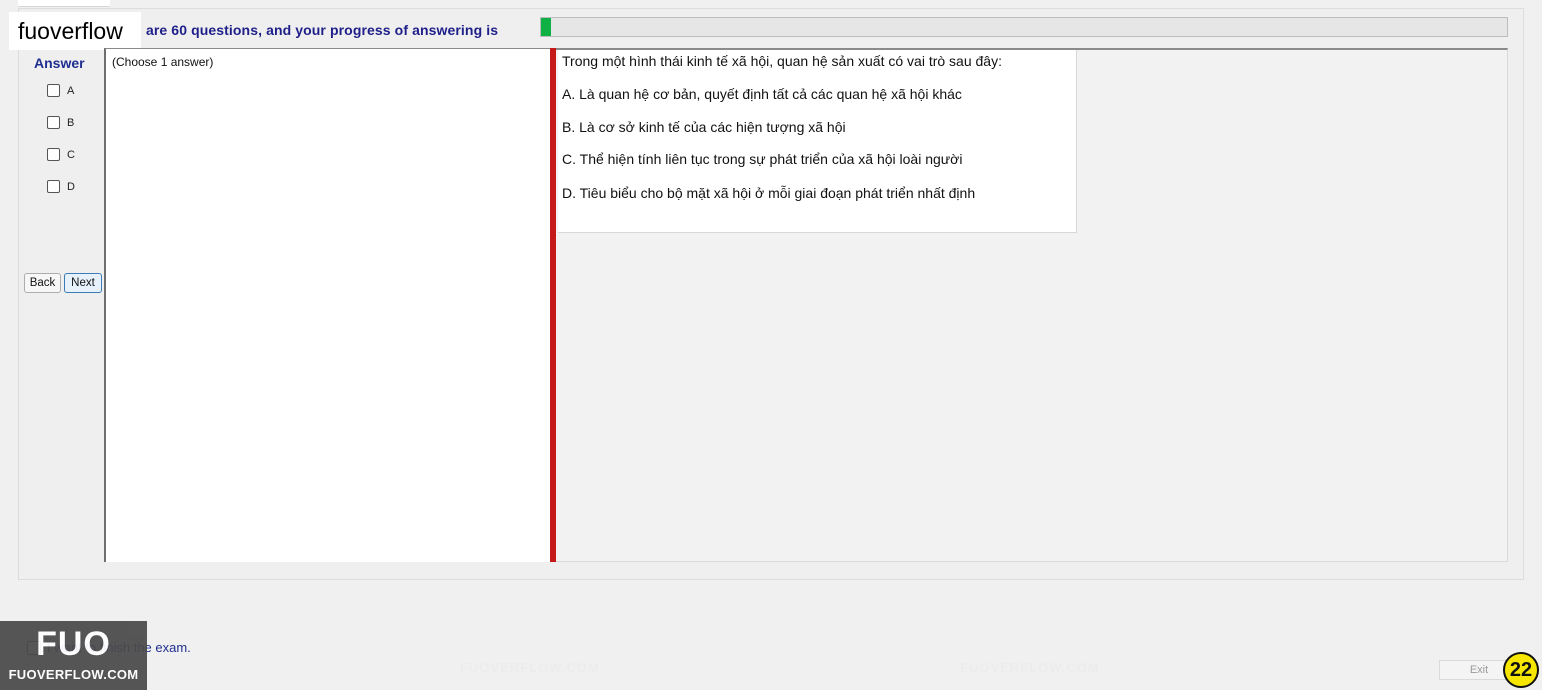 The height and width of the screenshot is (690, 1542). Describe the element at coordinates (73, 674) in the screenshot. I see `fuo-logo-subtext: FUOVERFLOW.COM` at that location.